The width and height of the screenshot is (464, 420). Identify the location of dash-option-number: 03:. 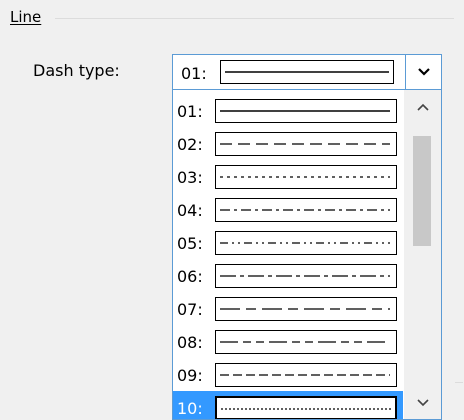
(190, 177).